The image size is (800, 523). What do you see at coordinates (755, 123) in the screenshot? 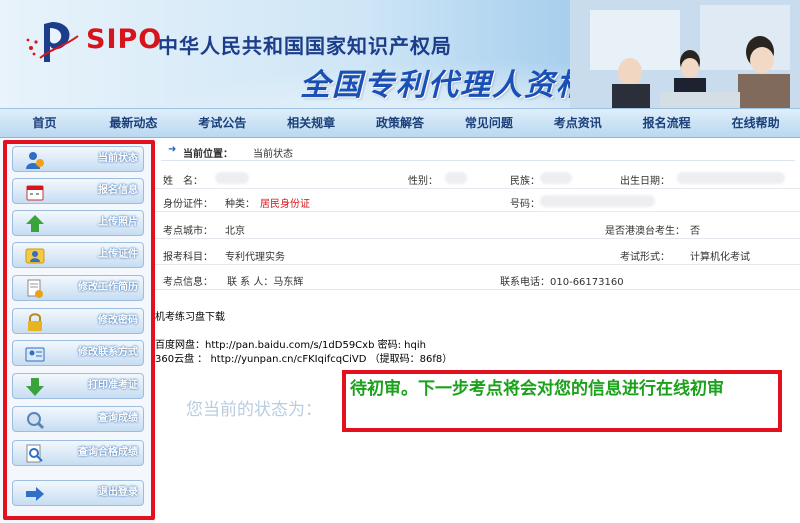
I see `nav-online-help: 在线帮助` at bounding box center [755, 123].